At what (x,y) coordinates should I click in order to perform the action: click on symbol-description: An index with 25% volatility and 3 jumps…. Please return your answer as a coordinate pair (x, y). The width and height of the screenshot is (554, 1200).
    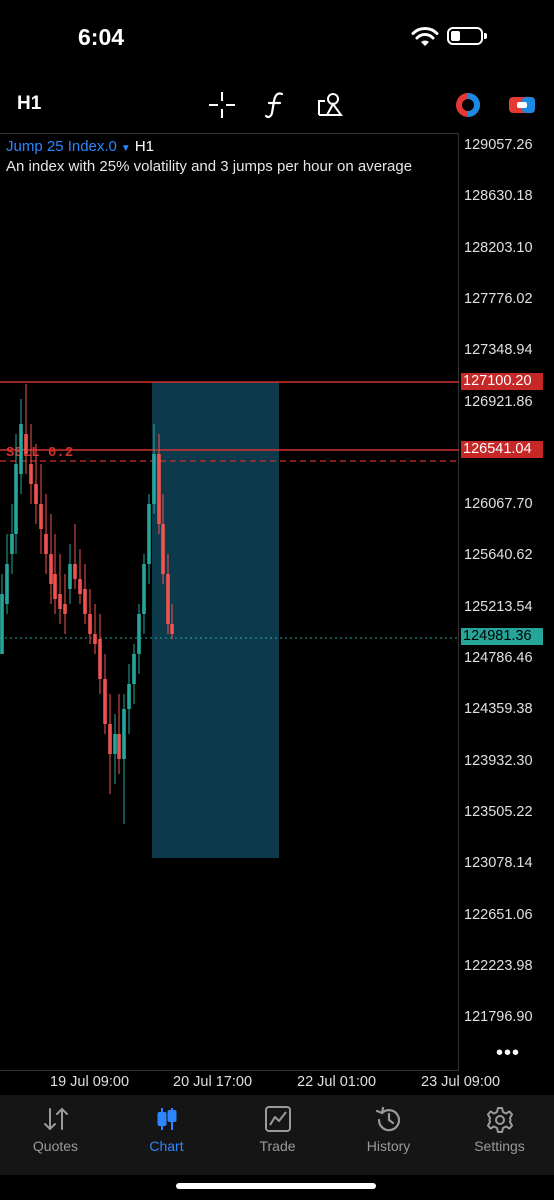
    Looking at the image, I should click on (209, 166).